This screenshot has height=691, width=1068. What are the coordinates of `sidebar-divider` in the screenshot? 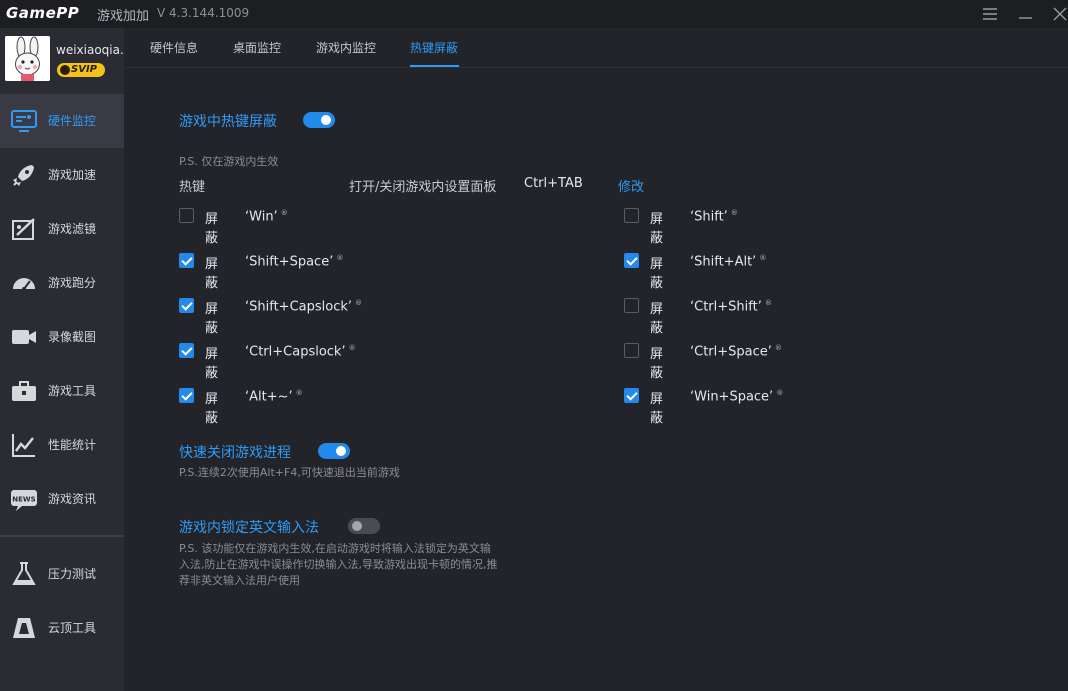 It's located at (62, 536).